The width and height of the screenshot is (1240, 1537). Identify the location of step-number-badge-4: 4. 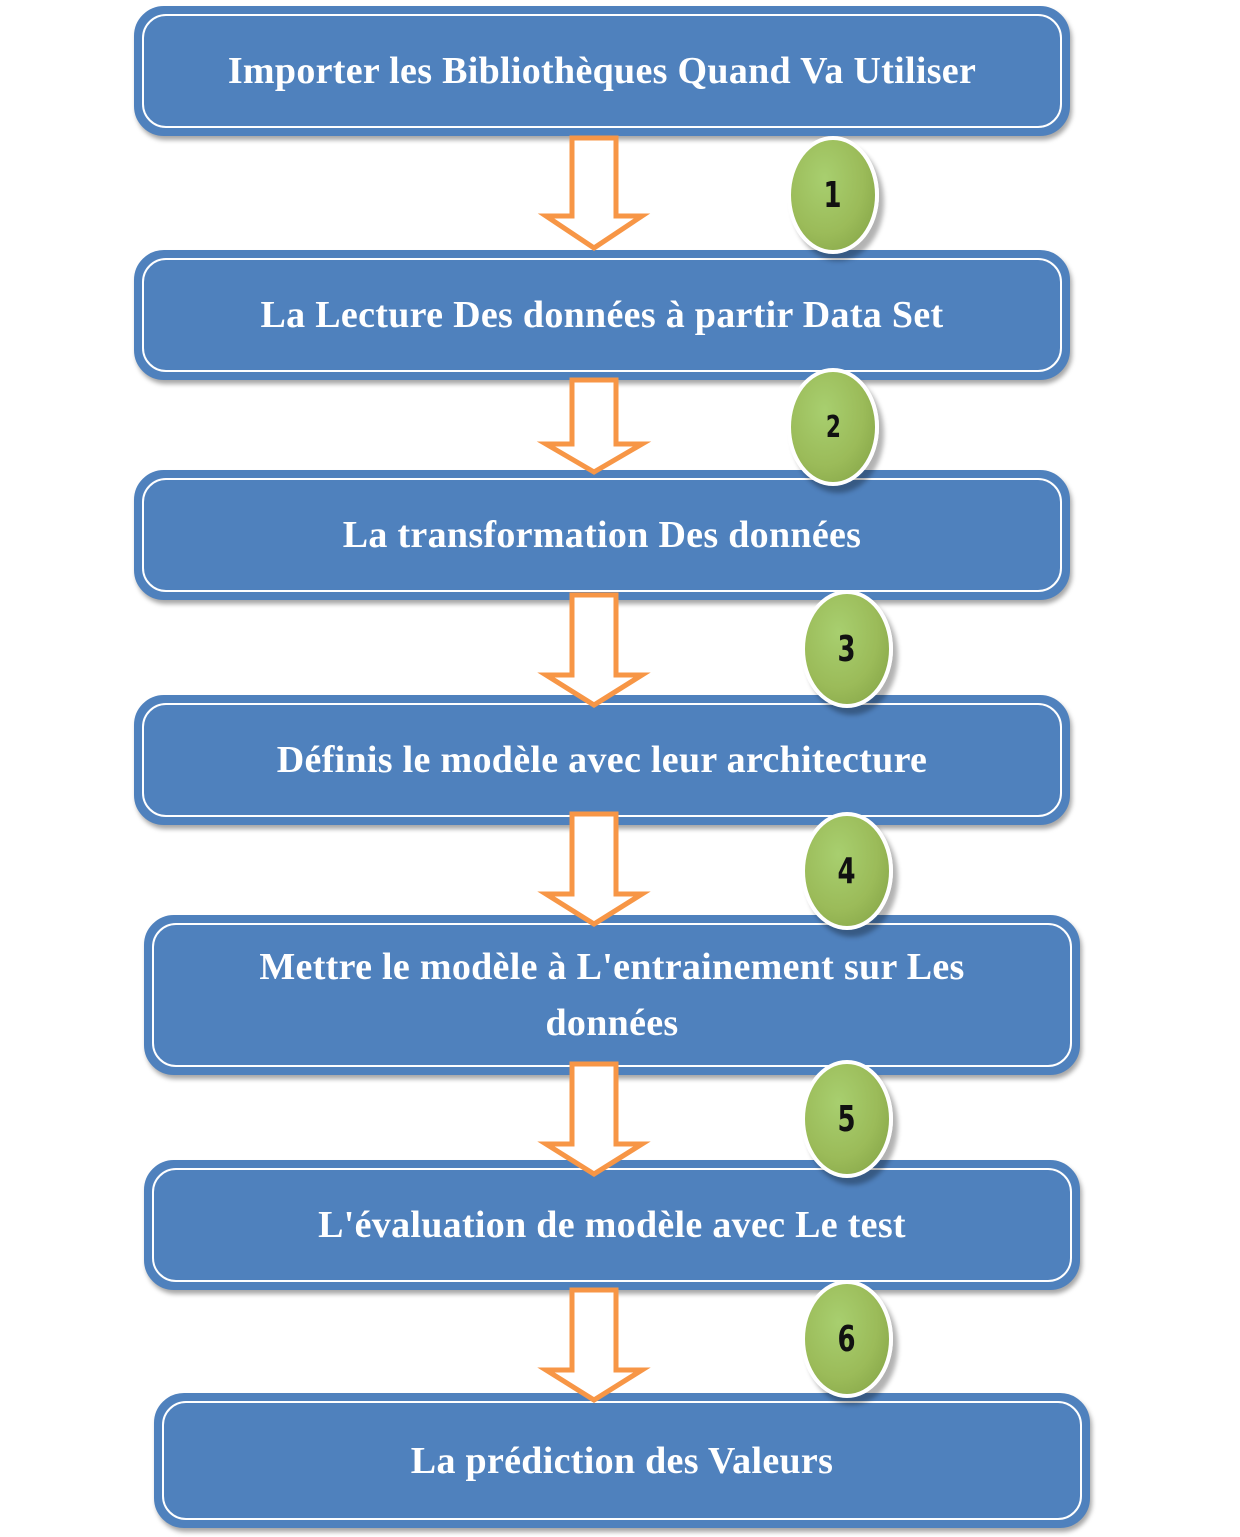
(847, 871).